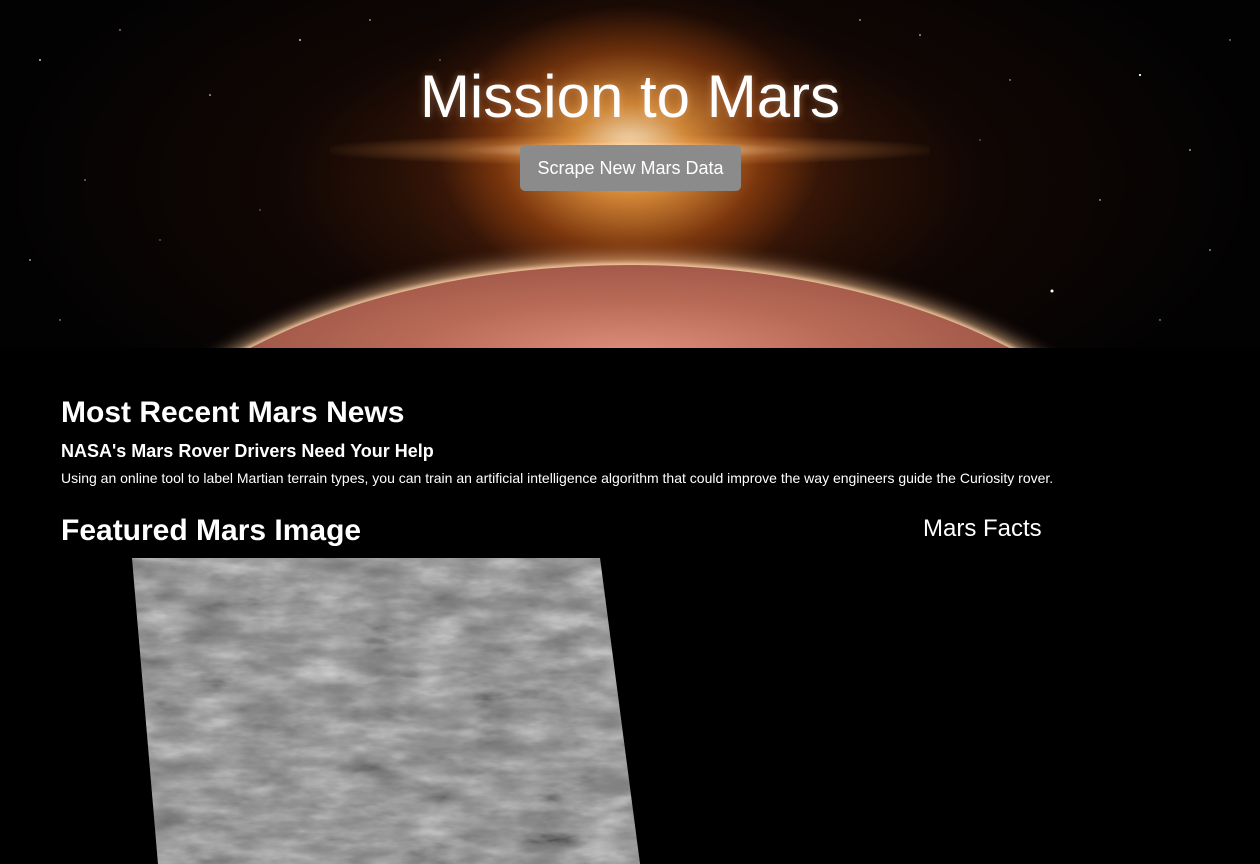 This screenshot has height=864, width=1260. What do you see at coordinates (630, 96) in the screenshot?
I see `page-title: Mission to Mars` at bounding box center [630, 96].